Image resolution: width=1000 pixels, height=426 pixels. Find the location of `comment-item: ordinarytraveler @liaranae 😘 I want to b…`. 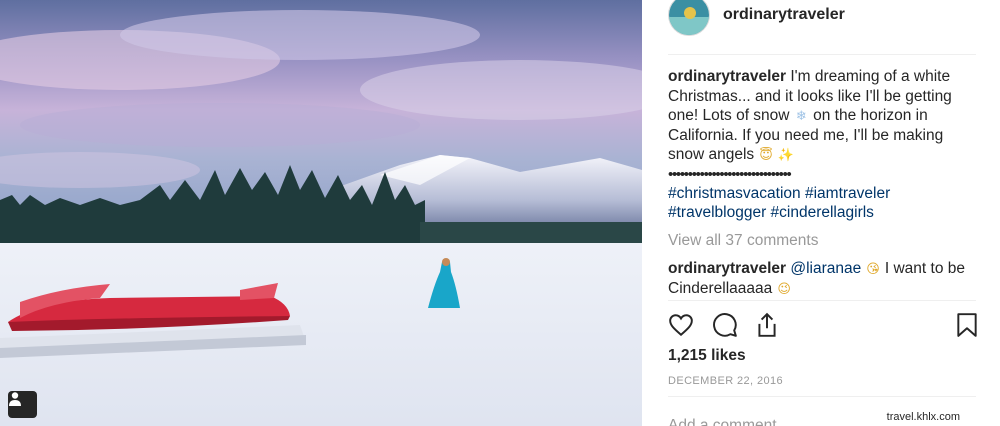

comment-item: ordinarytraveler @liaranae 😘 I want to b… is located at coordinates (824, 279).